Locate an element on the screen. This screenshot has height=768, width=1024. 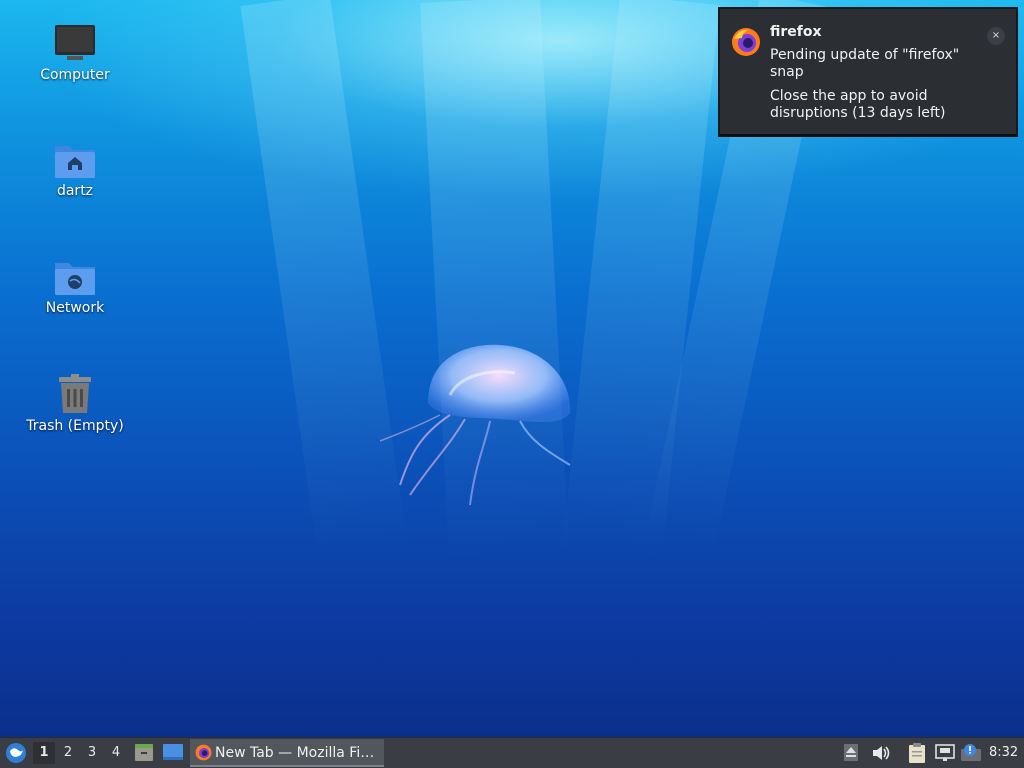
notification-title: firefox is located at coordinates (796, 32).